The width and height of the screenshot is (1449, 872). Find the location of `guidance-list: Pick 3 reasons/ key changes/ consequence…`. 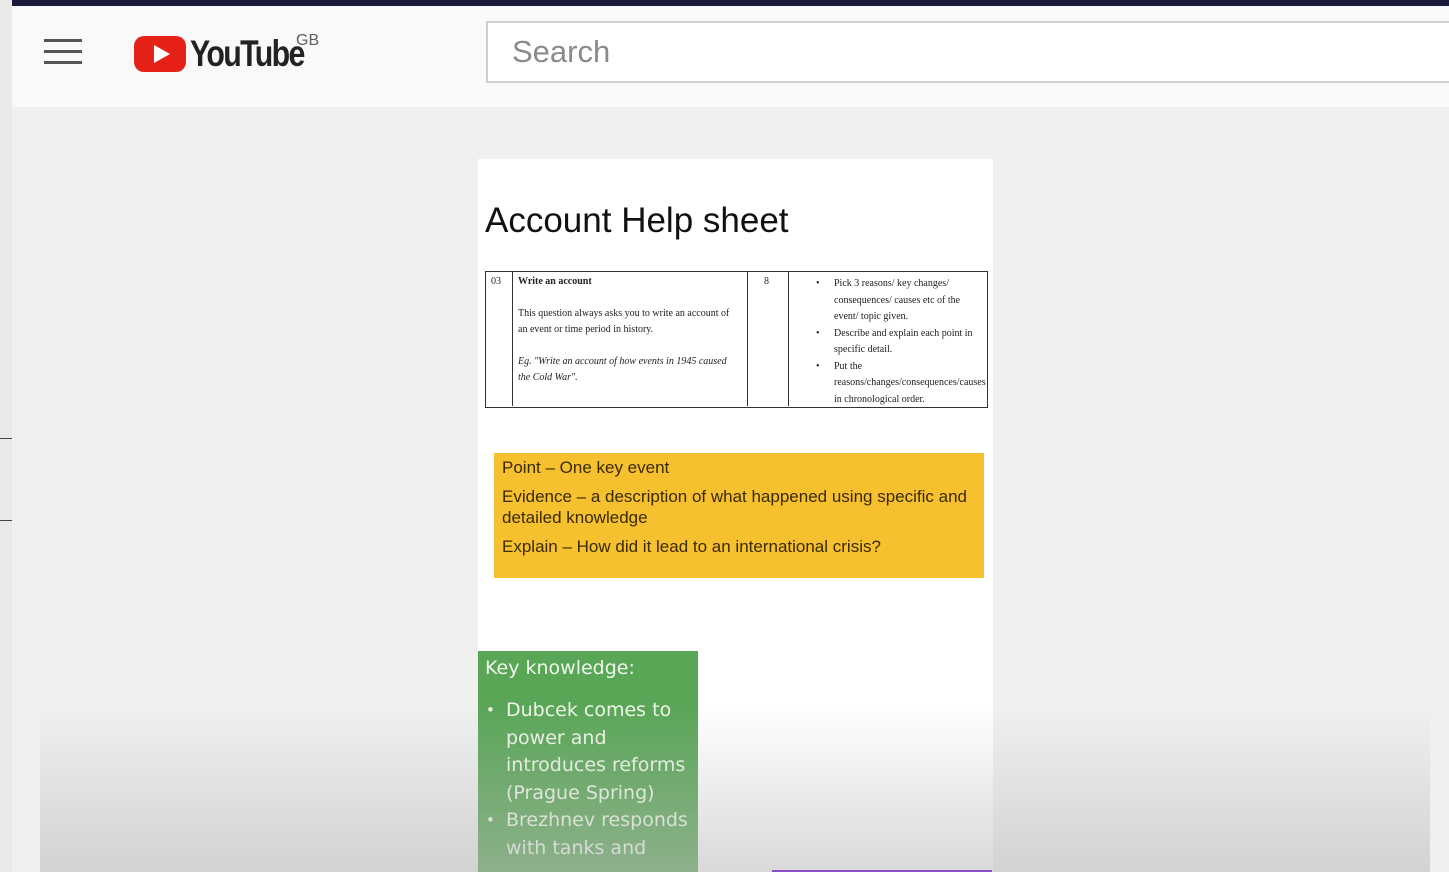

guidance-list: Pick 3 reasons/ key changes/ consequence… is located at coordinates (891, 342).